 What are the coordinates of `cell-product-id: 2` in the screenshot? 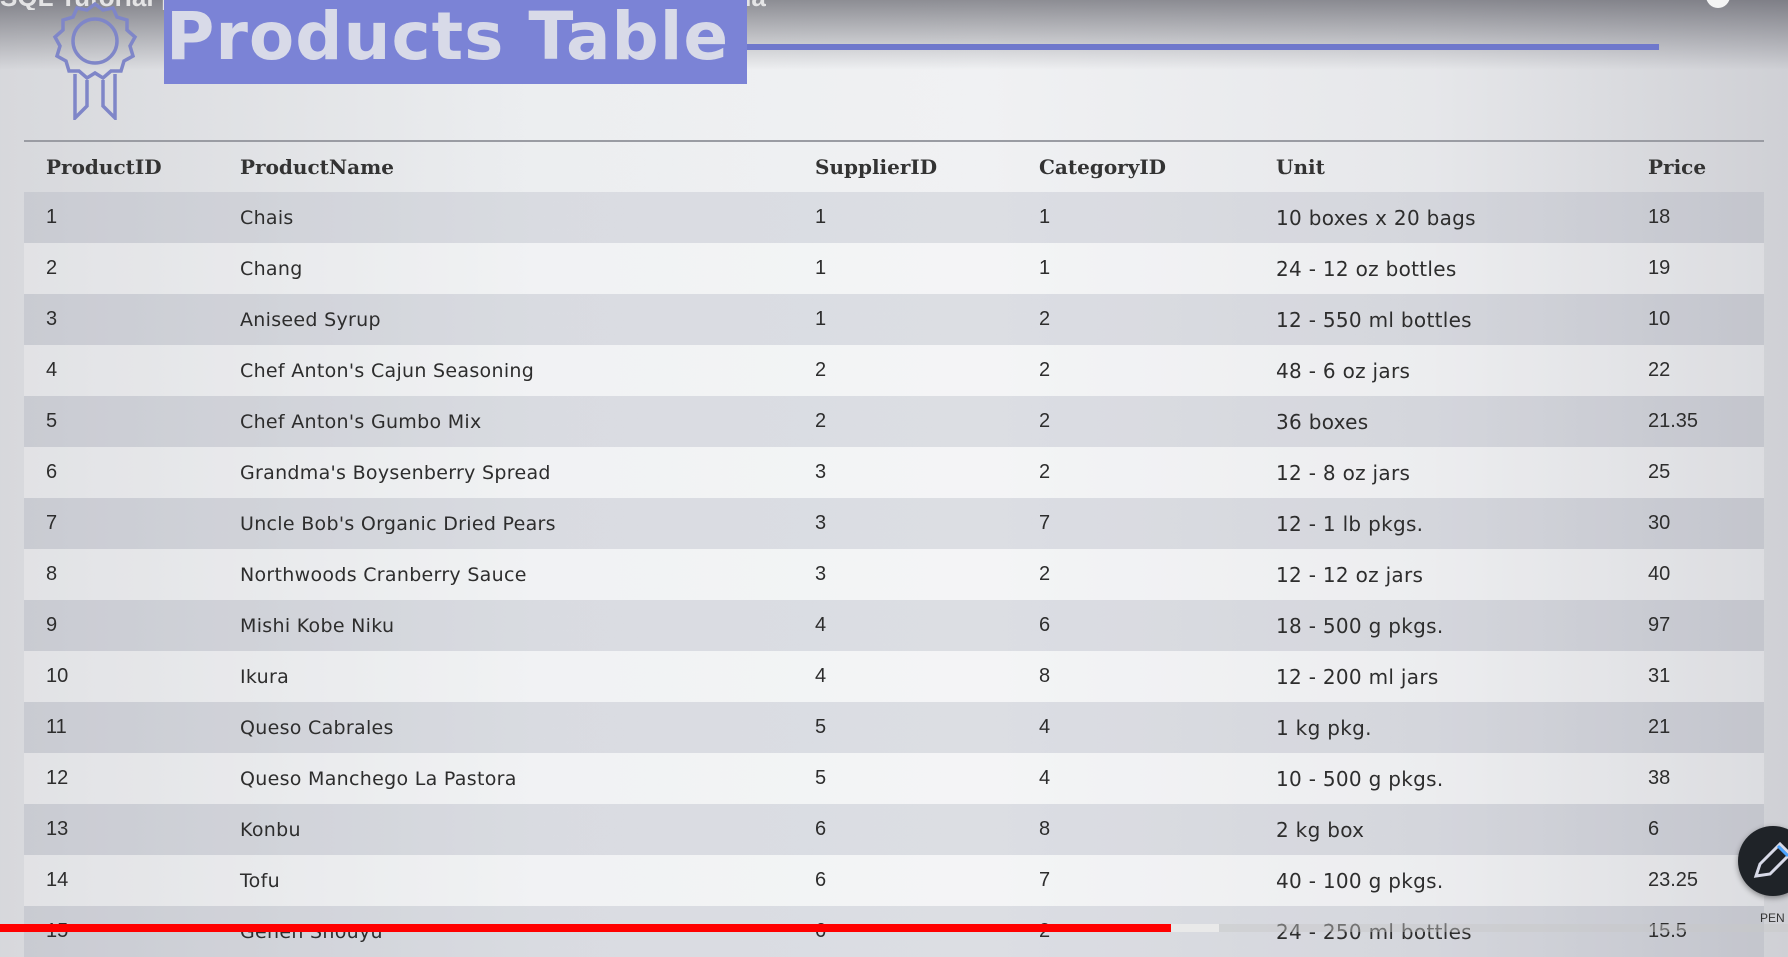 It's located at (132, 268).